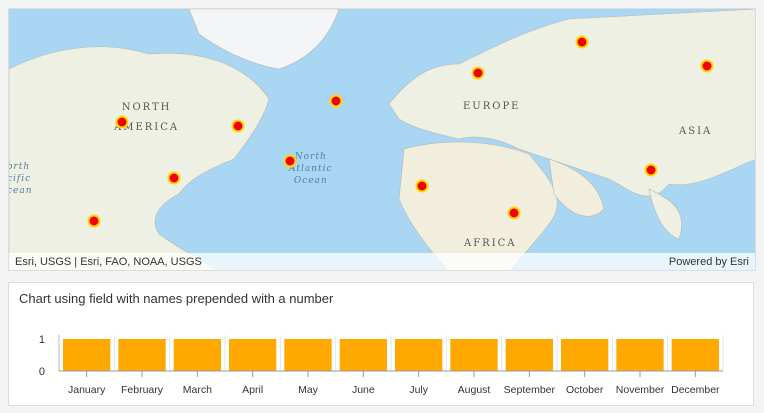  I want to click on label-europe: EUROPE, so click(492, 106).